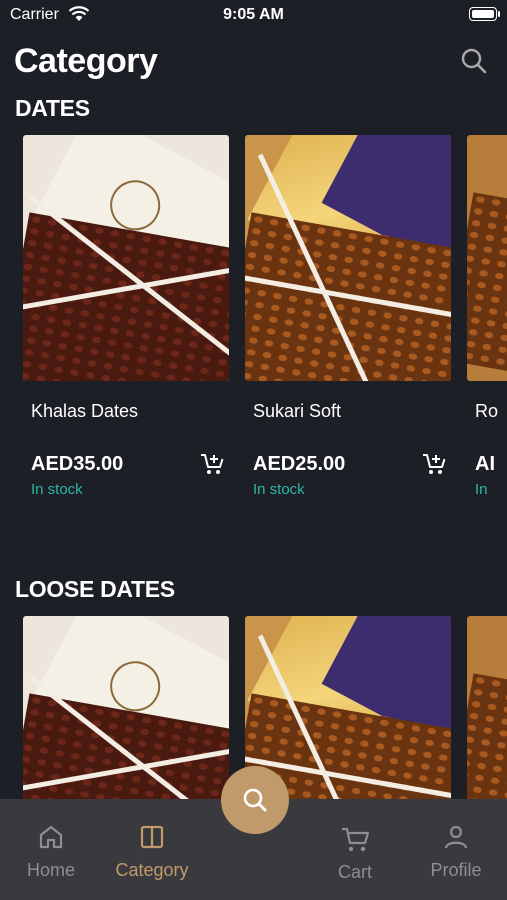 The image size is (507, 900). Describe the element at coordinates (348, 258) in the screenshot. I see `product-image-sukari` at that location.